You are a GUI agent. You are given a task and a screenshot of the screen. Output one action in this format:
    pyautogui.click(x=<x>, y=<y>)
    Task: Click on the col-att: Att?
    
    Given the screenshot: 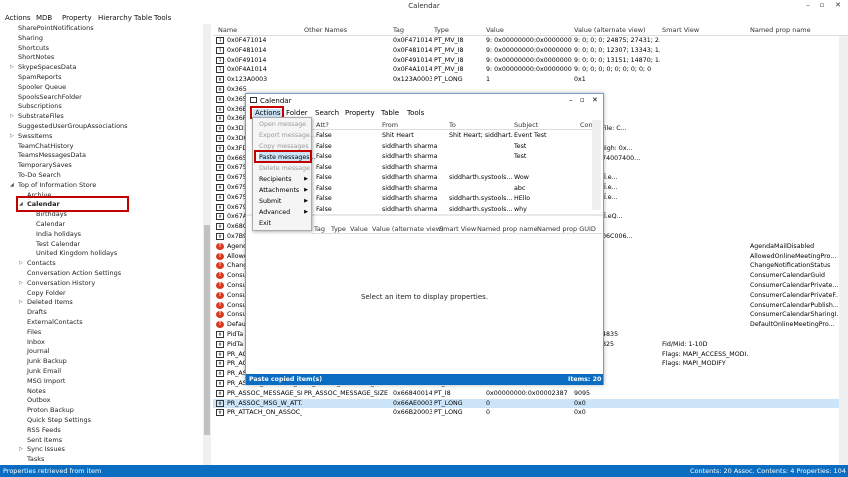 What is the action you would take?
    pyautogui.click(x=322, y=125)
    